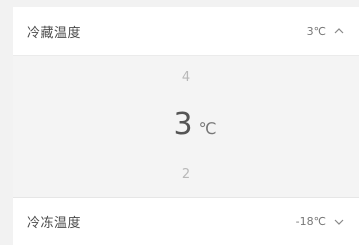  What do you see at coordinates (207, 128) in the screenshot?
I see `picker-unit: ℃` at bounding box center [207, 128].